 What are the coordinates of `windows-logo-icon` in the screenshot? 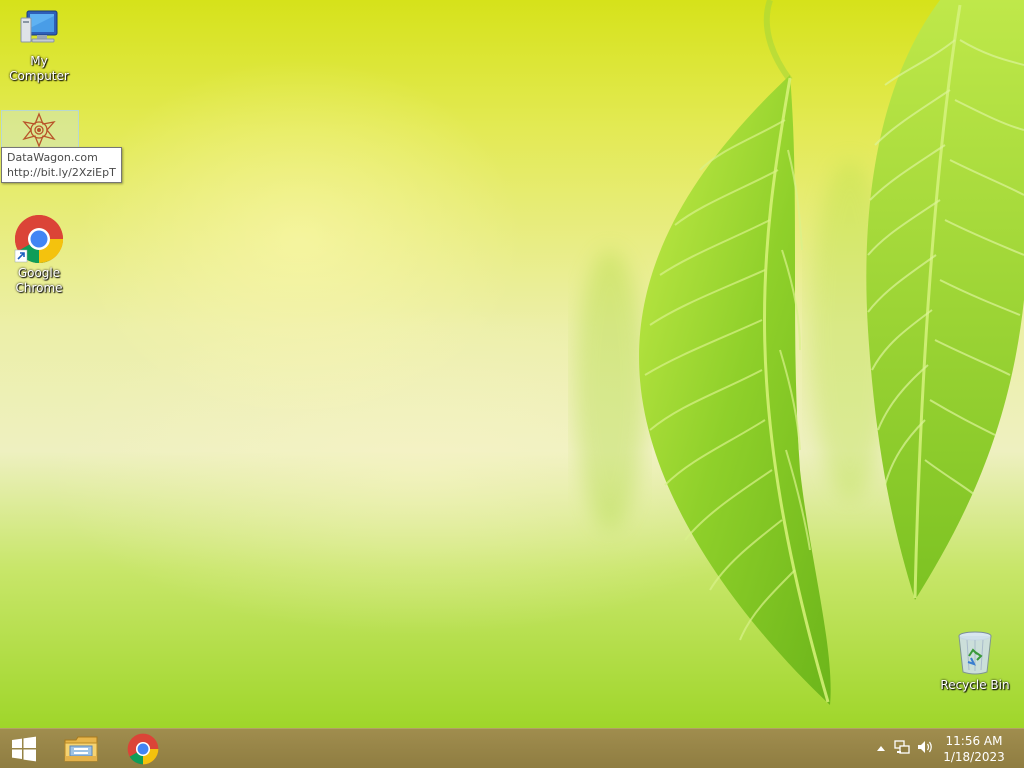 It's located at (24, 749).